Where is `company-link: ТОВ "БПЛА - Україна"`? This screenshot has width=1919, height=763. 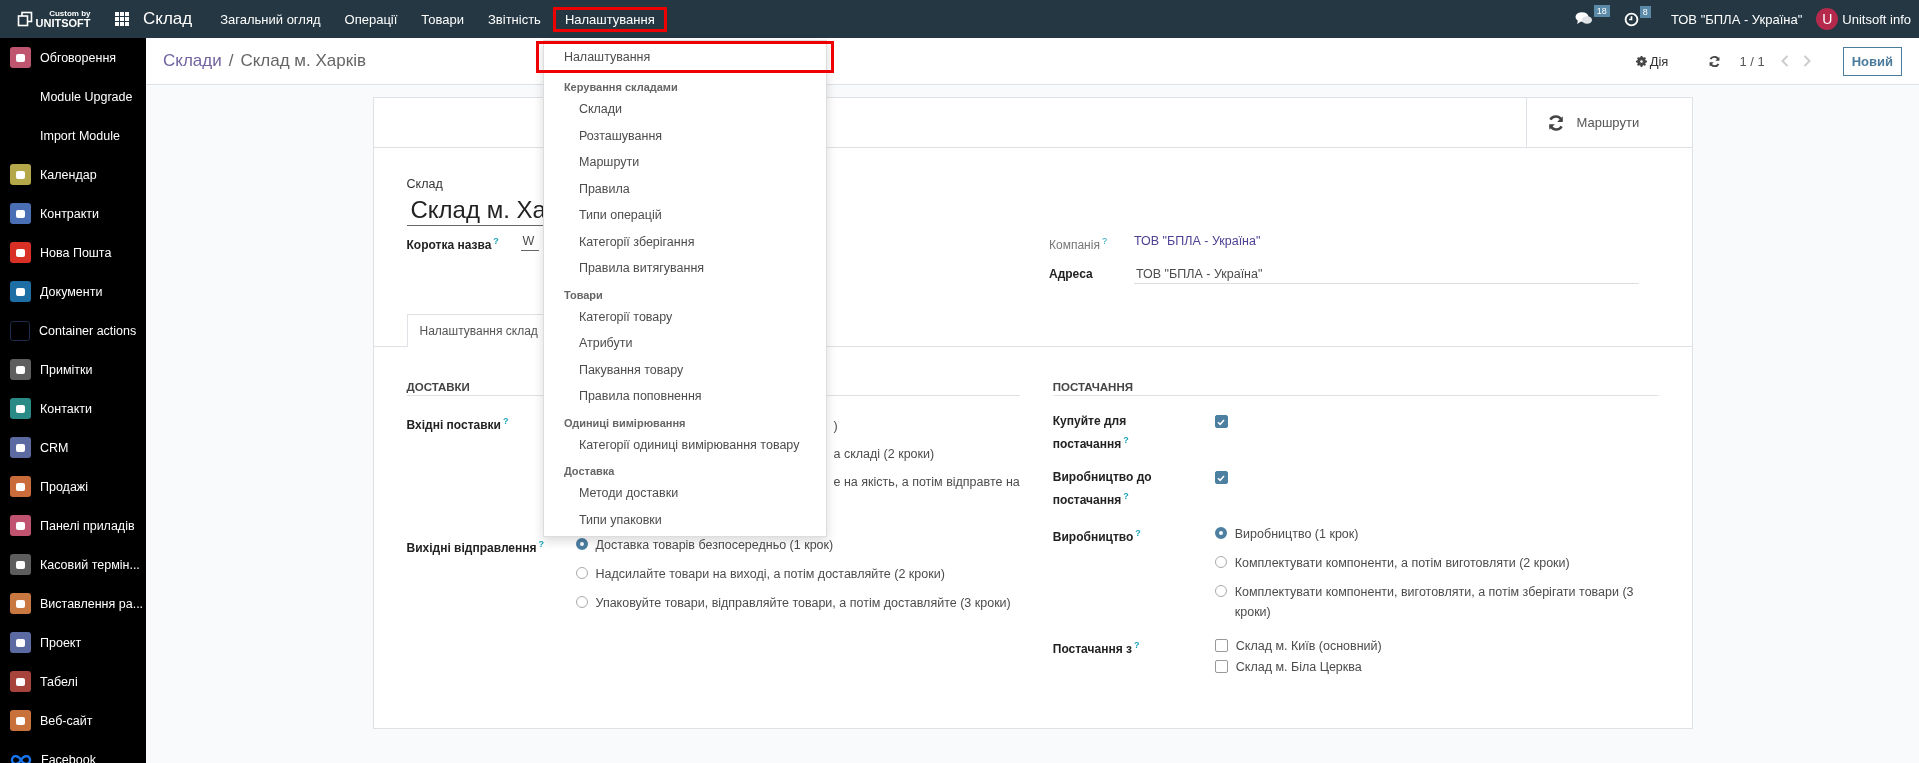
company-link: ТОВ "БПЛА - Україна" is located at coordinates (1197, 240).